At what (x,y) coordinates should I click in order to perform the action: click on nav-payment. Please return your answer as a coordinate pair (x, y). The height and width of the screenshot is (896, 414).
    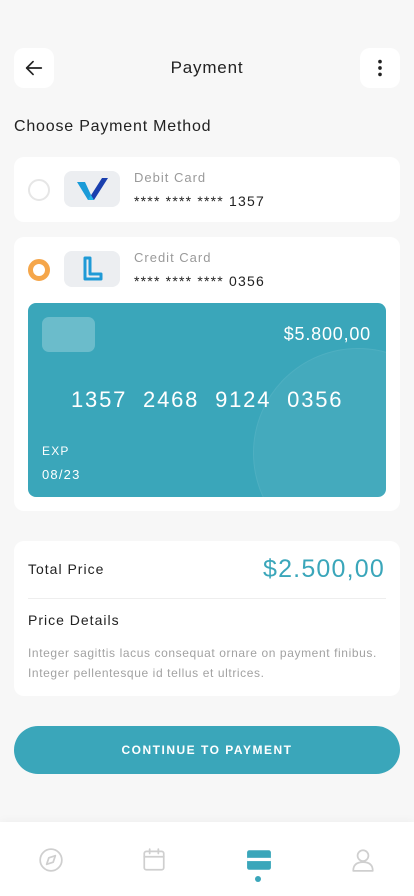
    Looking at the image, I should click on (259, 860).